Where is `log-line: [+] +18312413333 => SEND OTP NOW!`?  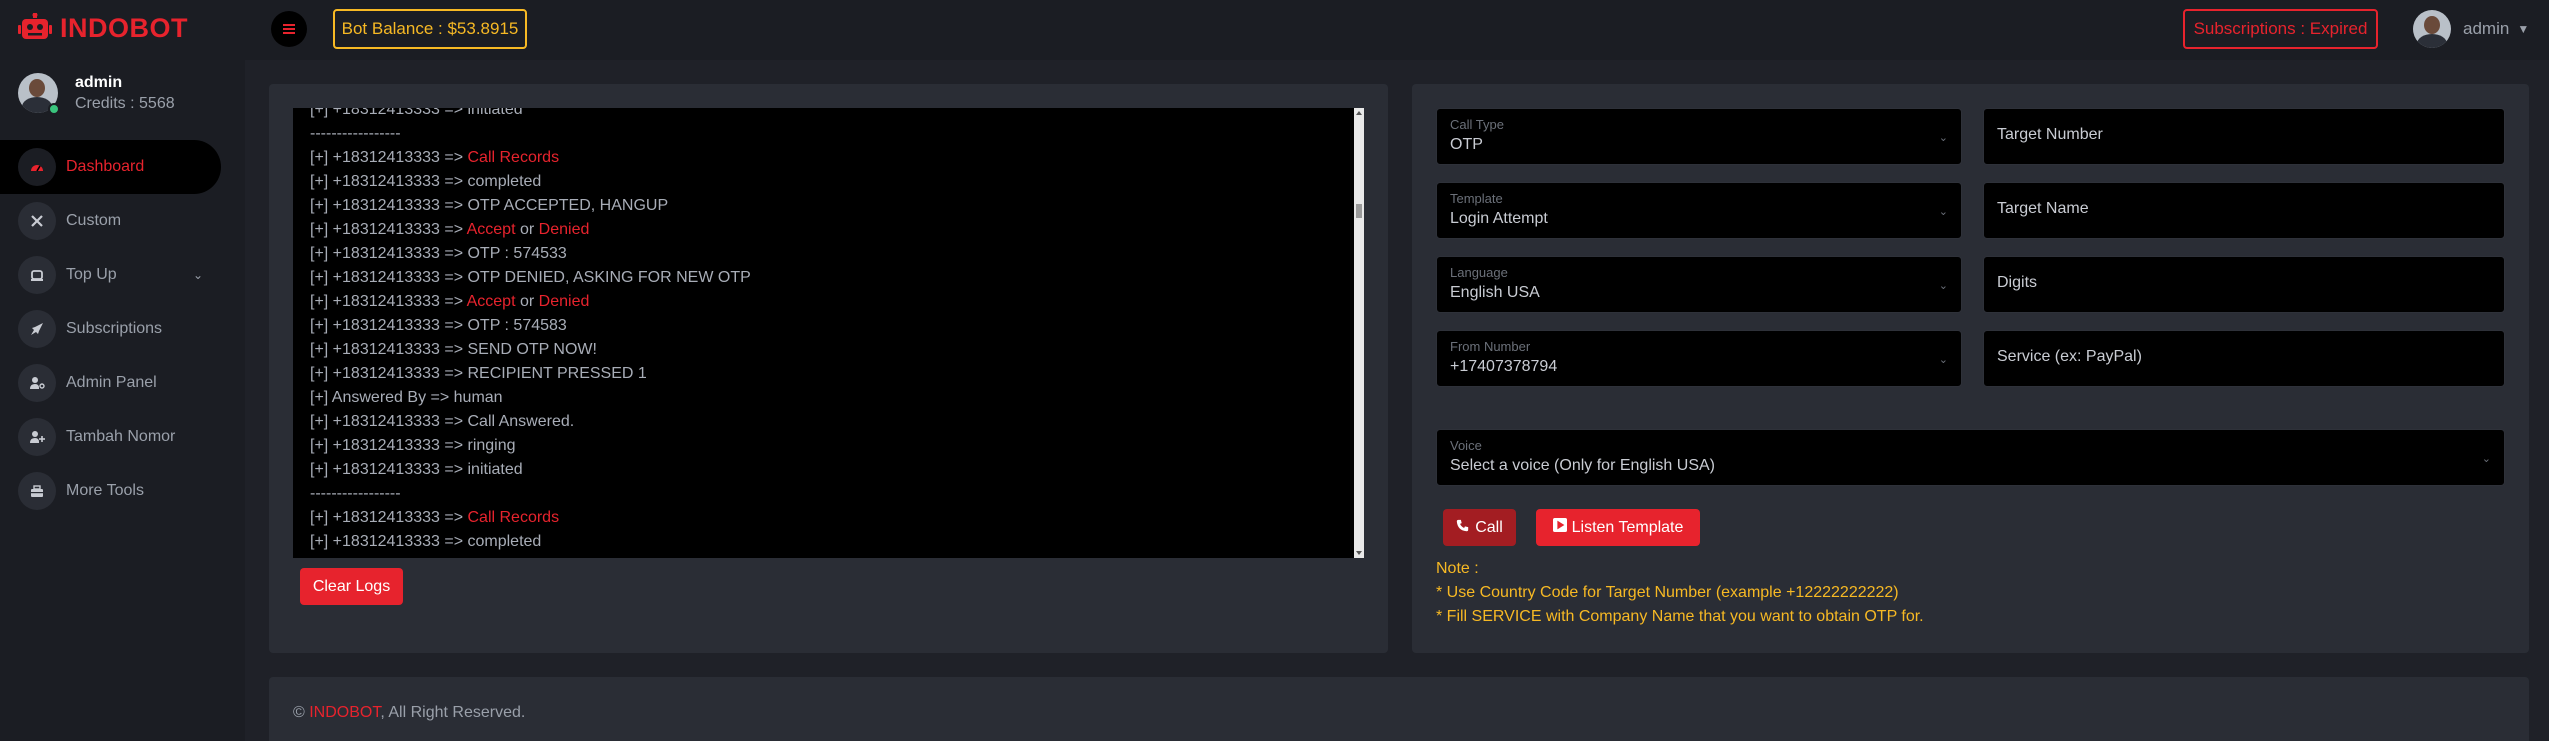 log-line: [+] +18312413333 => SEND OTP NOW! is located at coordinates (825, 350).